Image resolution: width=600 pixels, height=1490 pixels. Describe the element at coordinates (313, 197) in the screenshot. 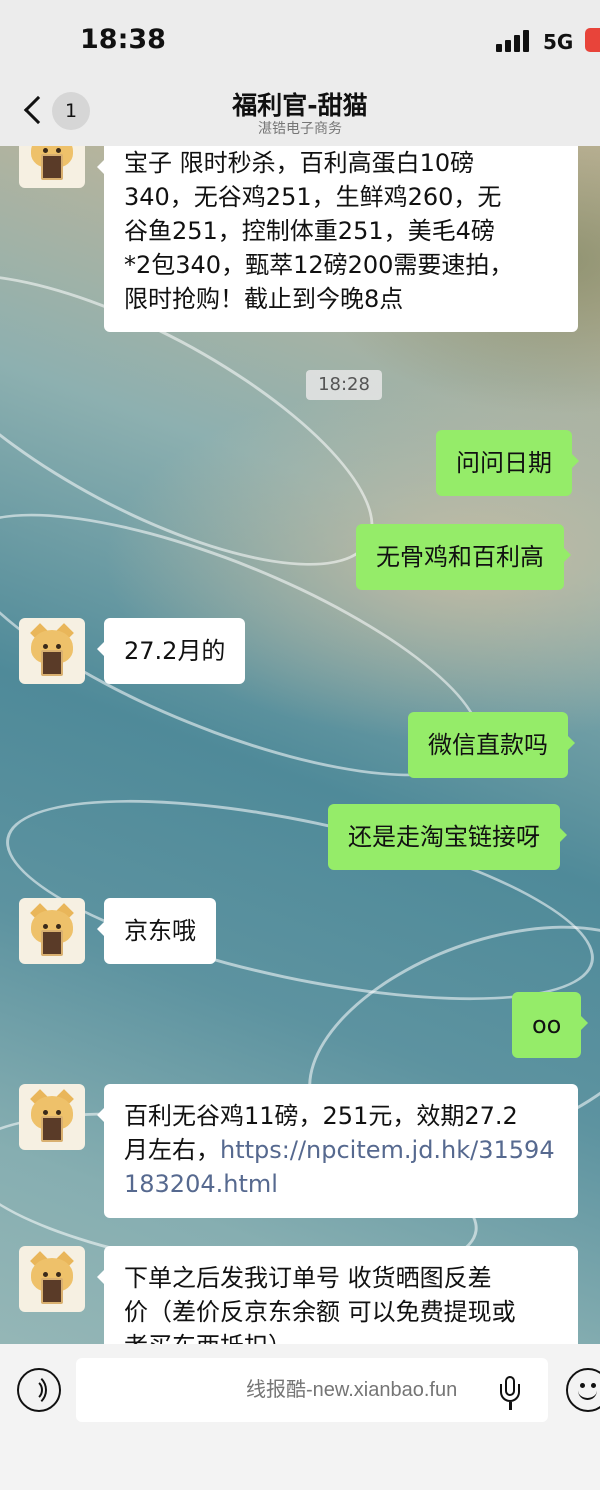

I see `message-line: 340，无谷鸡251，生鲜鸡260，无` at that location.